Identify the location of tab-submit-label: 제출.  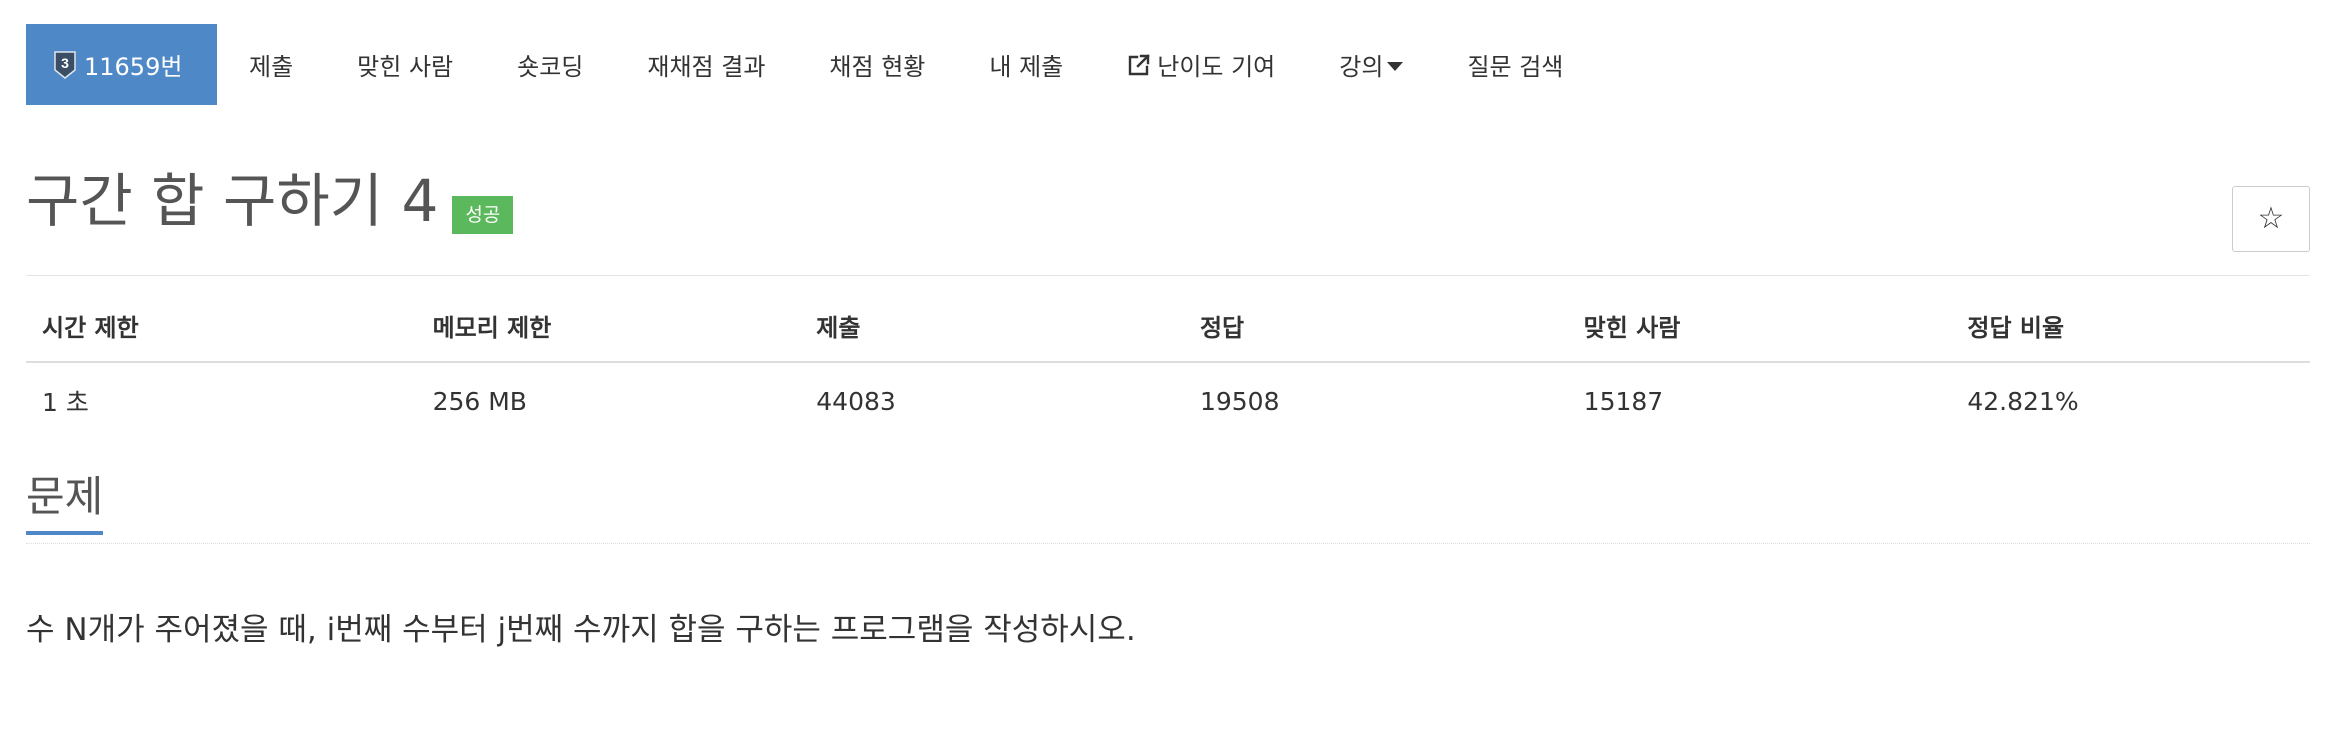
(271, 67).